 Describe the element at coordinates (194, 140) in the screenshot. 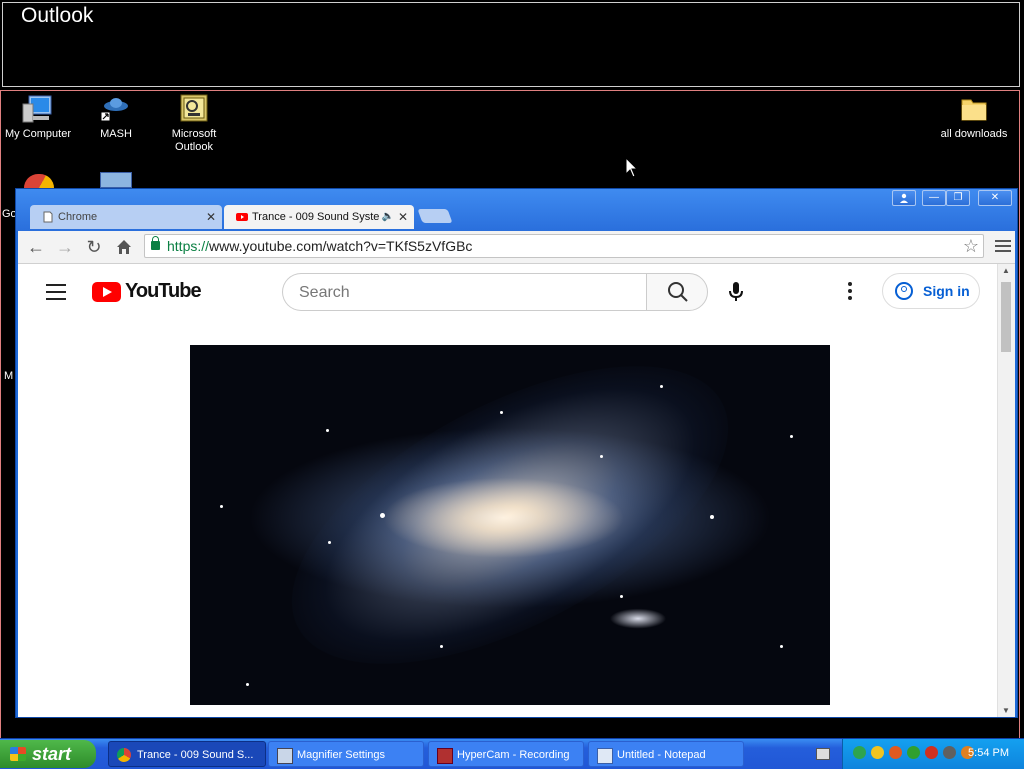

I see `desktop-icon-label: Microsoft Outlook` at that location.